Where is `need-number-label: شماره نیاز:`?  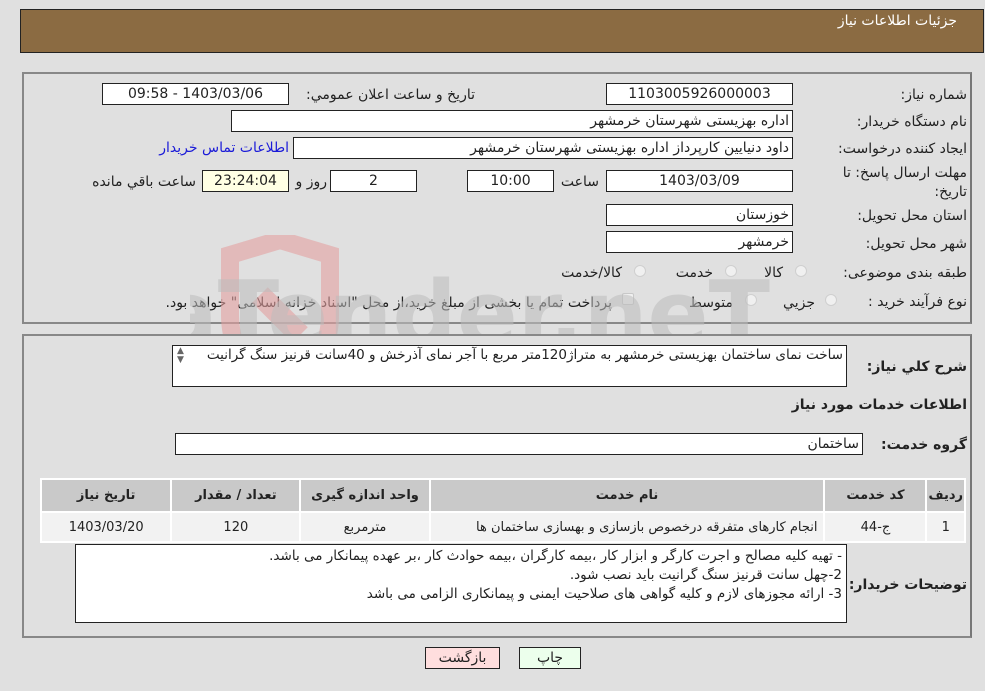 need-number-label: شماره نیاز: is located at coordinates (934, 95).